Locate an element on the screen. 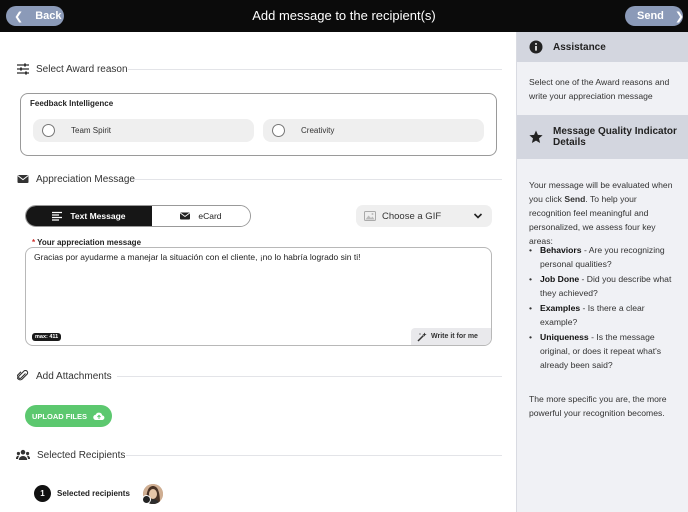  tab-text-message: Text Message is located at coordinates (89, 216).